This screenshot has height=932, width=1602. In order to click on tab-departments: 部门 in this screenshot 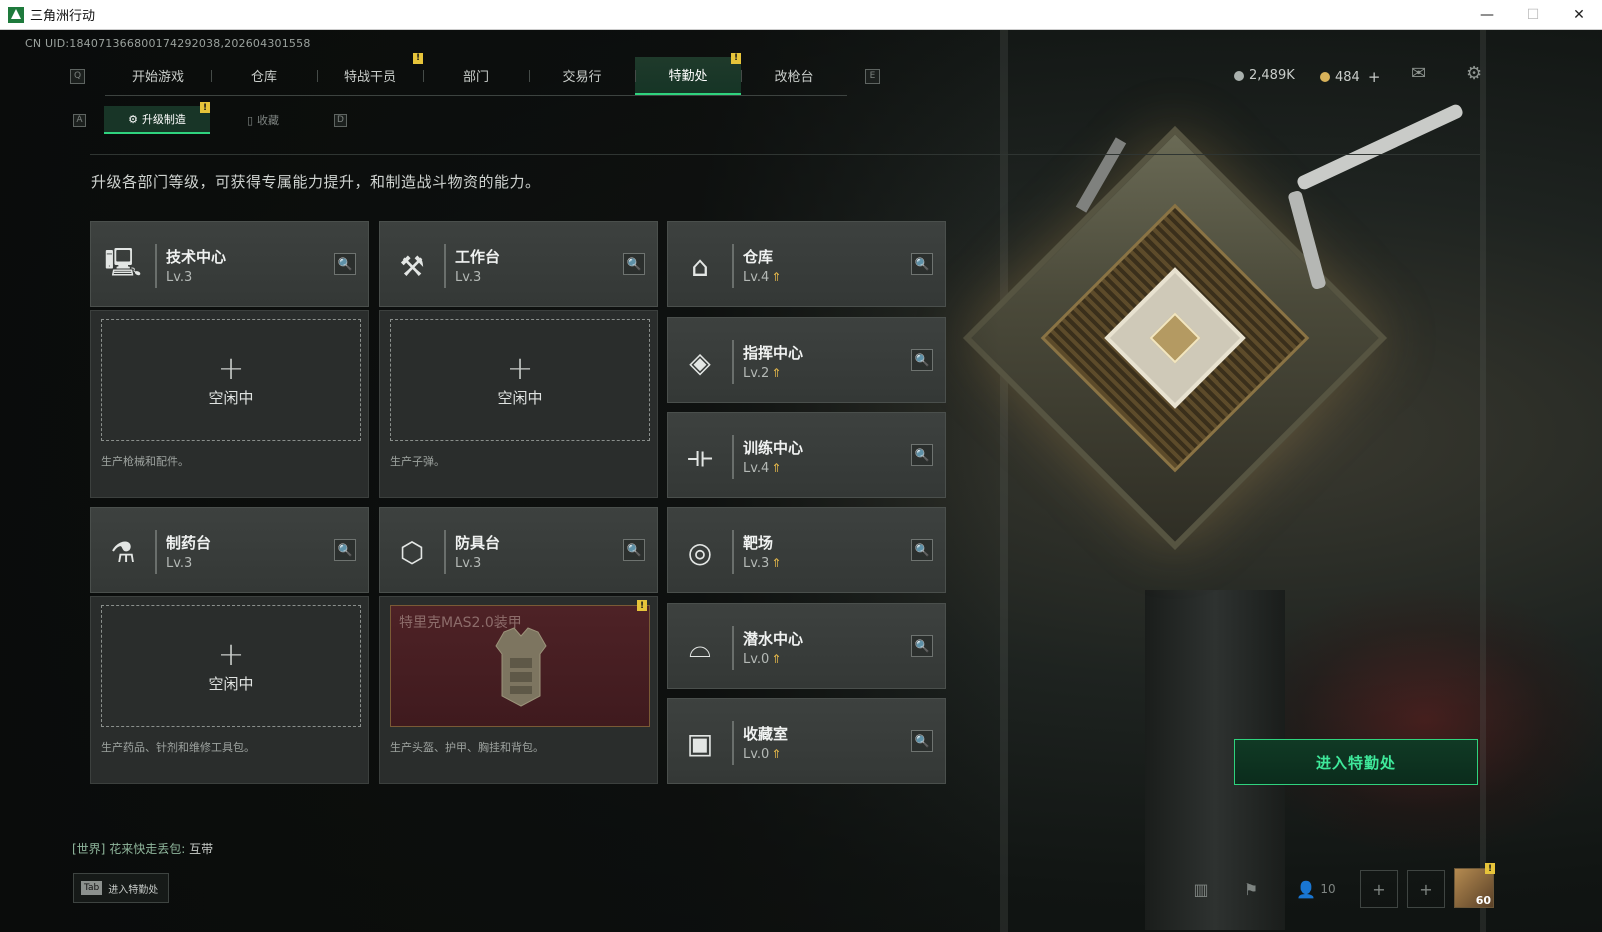, I will do `click(476, 76)`.